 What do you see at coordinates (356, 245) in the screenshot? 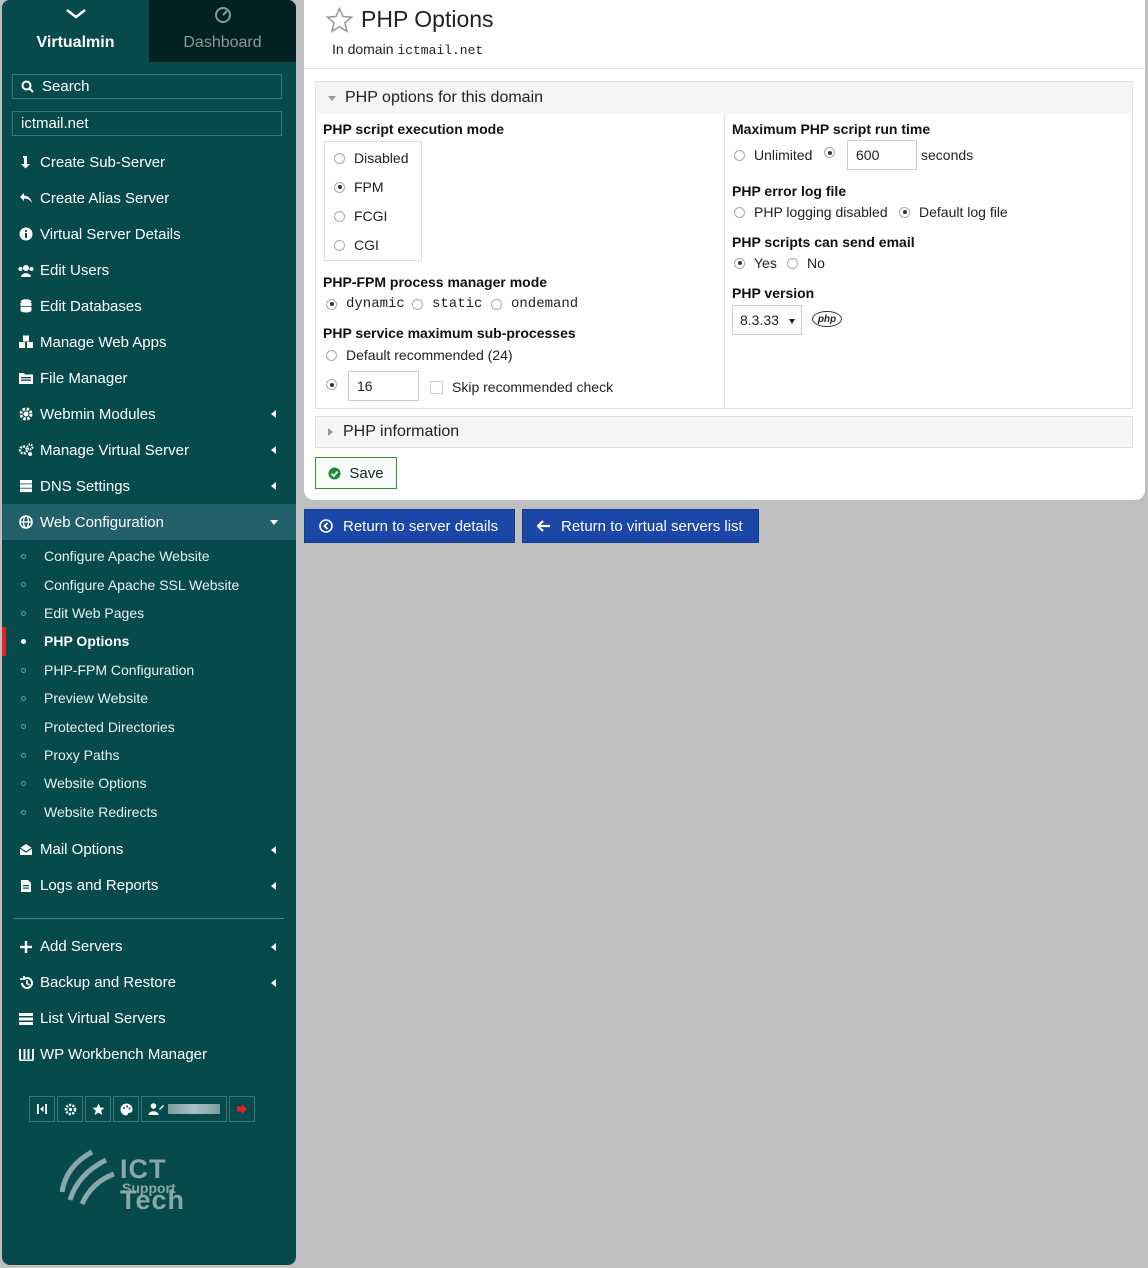
I see `exec-mode-cgi-option: CGI` at bounding box center [356, 245].